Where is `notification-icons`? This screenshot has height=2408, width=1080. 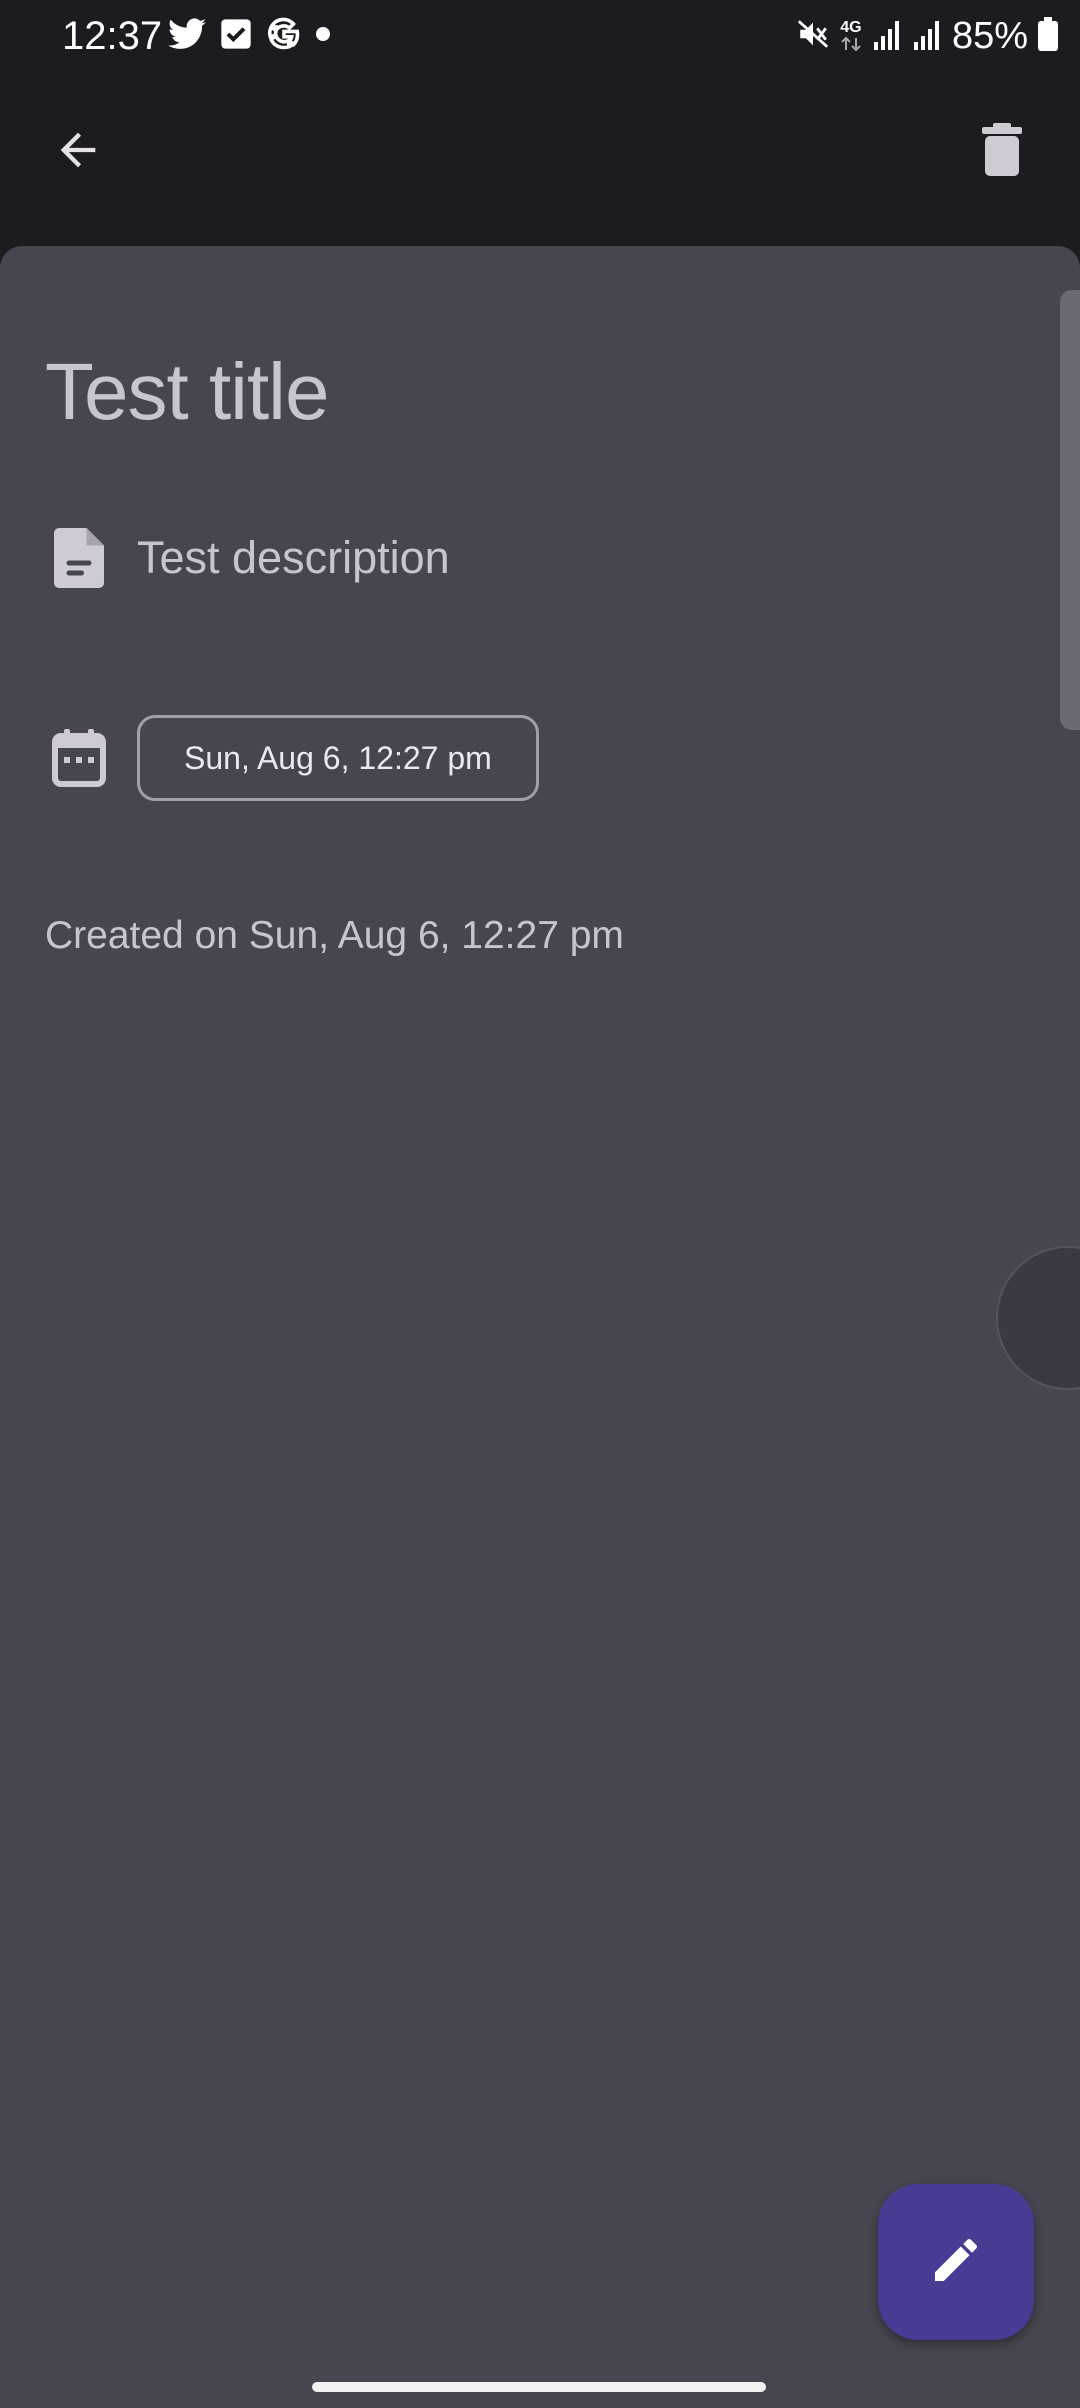
notification-icons is located at coordinates (249, 36).